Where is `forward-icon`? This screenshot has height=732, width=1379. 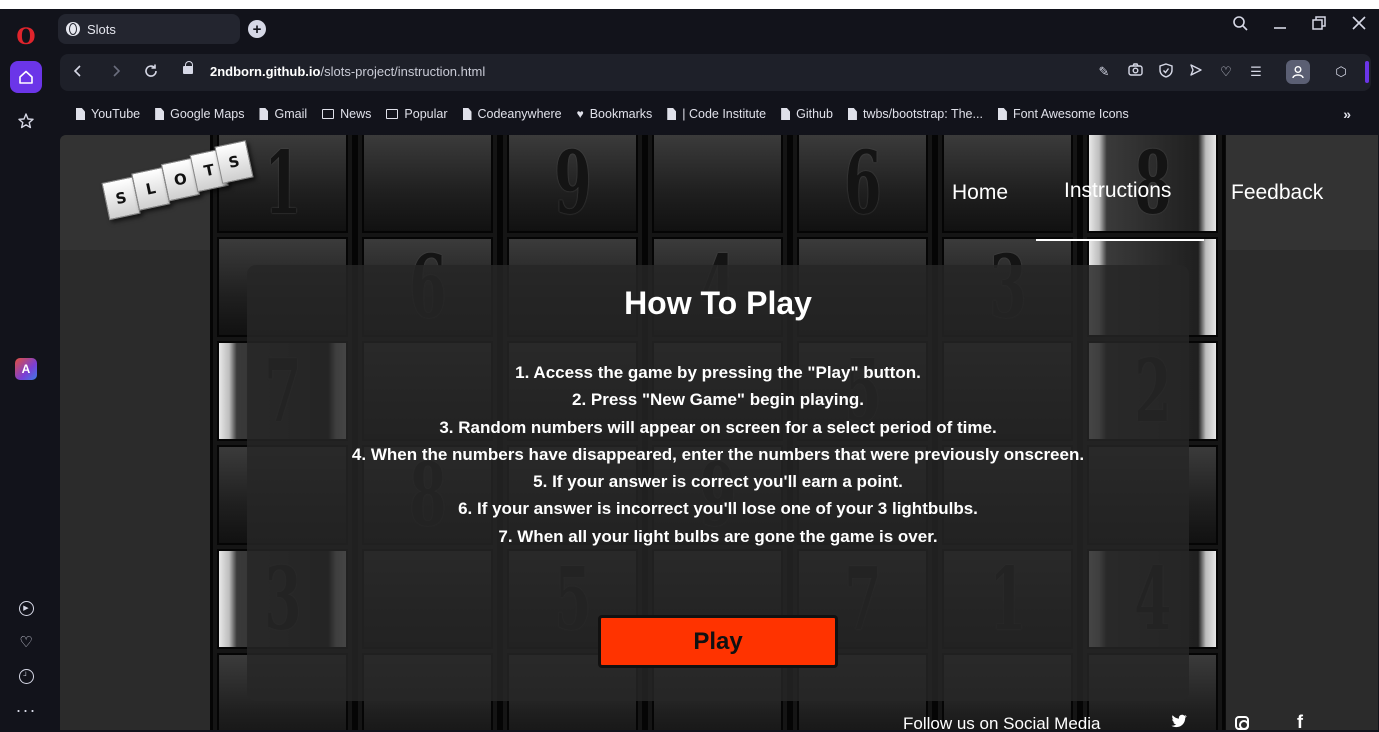
forward-icon is located at coordinates (116, 73).